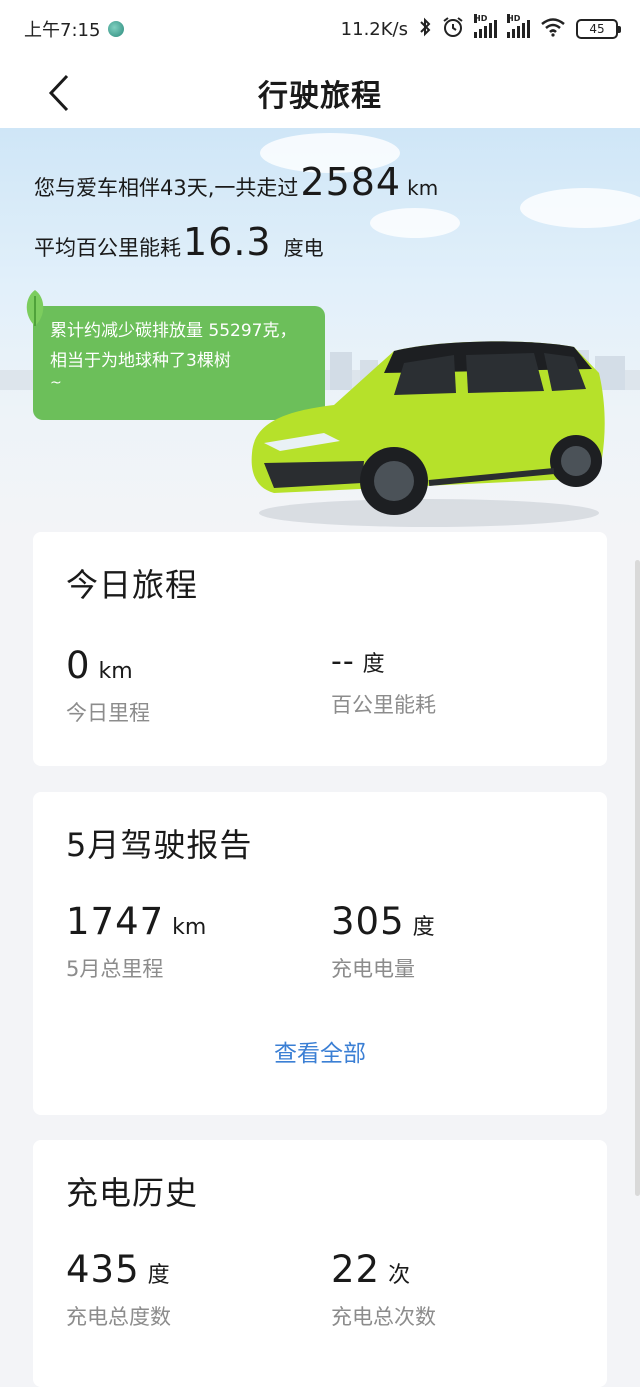 Image resolution: width=640 pixels, height=1387 pixels. What do you see at coordinates (373, 969) in the screenshot?
I see `monthly-charge-label: 充电电量` at bounding box center [373, 969].